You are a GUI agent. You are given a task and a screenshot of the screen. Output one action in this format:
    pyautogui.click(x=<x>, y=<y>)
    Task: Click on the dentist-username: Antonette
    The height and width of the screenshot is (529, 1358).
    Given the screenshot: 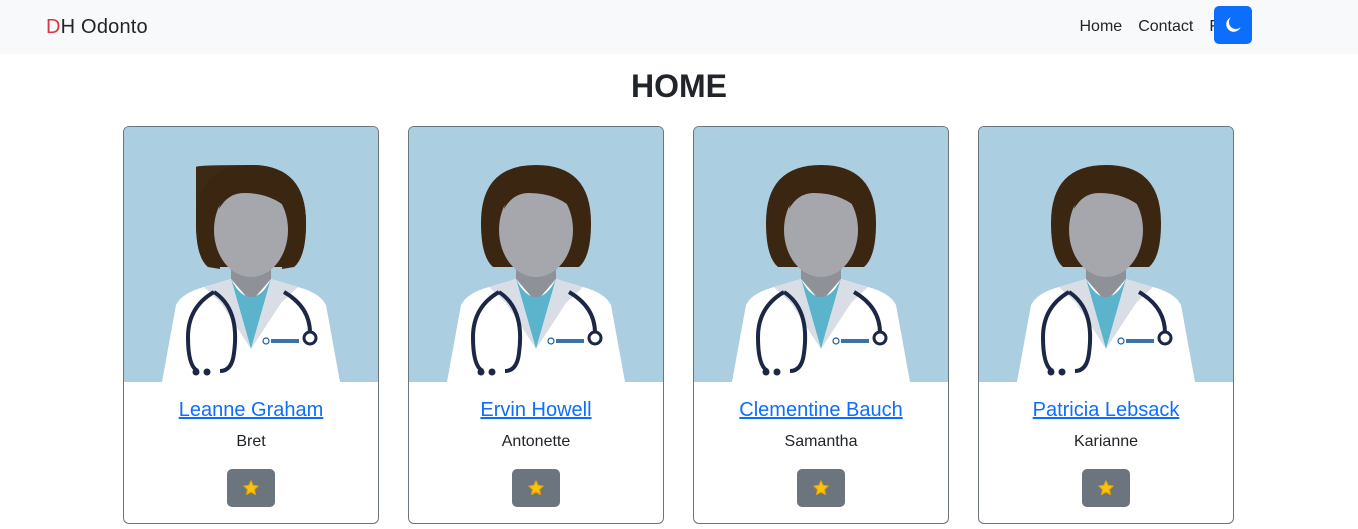 What is the action you would take?
    pyautogui.click(x=536, y=441)
    